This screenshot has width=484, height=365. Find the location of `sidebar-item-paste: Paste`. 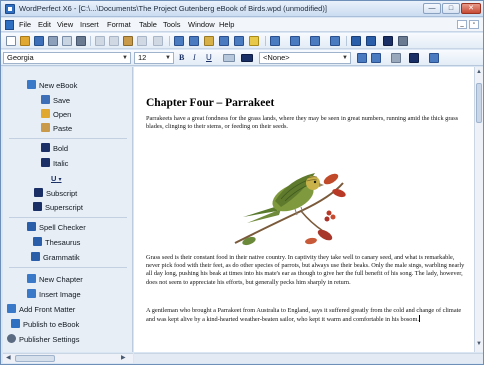

sidebar-item-paste: Paste is located at coordinates (56, 128).